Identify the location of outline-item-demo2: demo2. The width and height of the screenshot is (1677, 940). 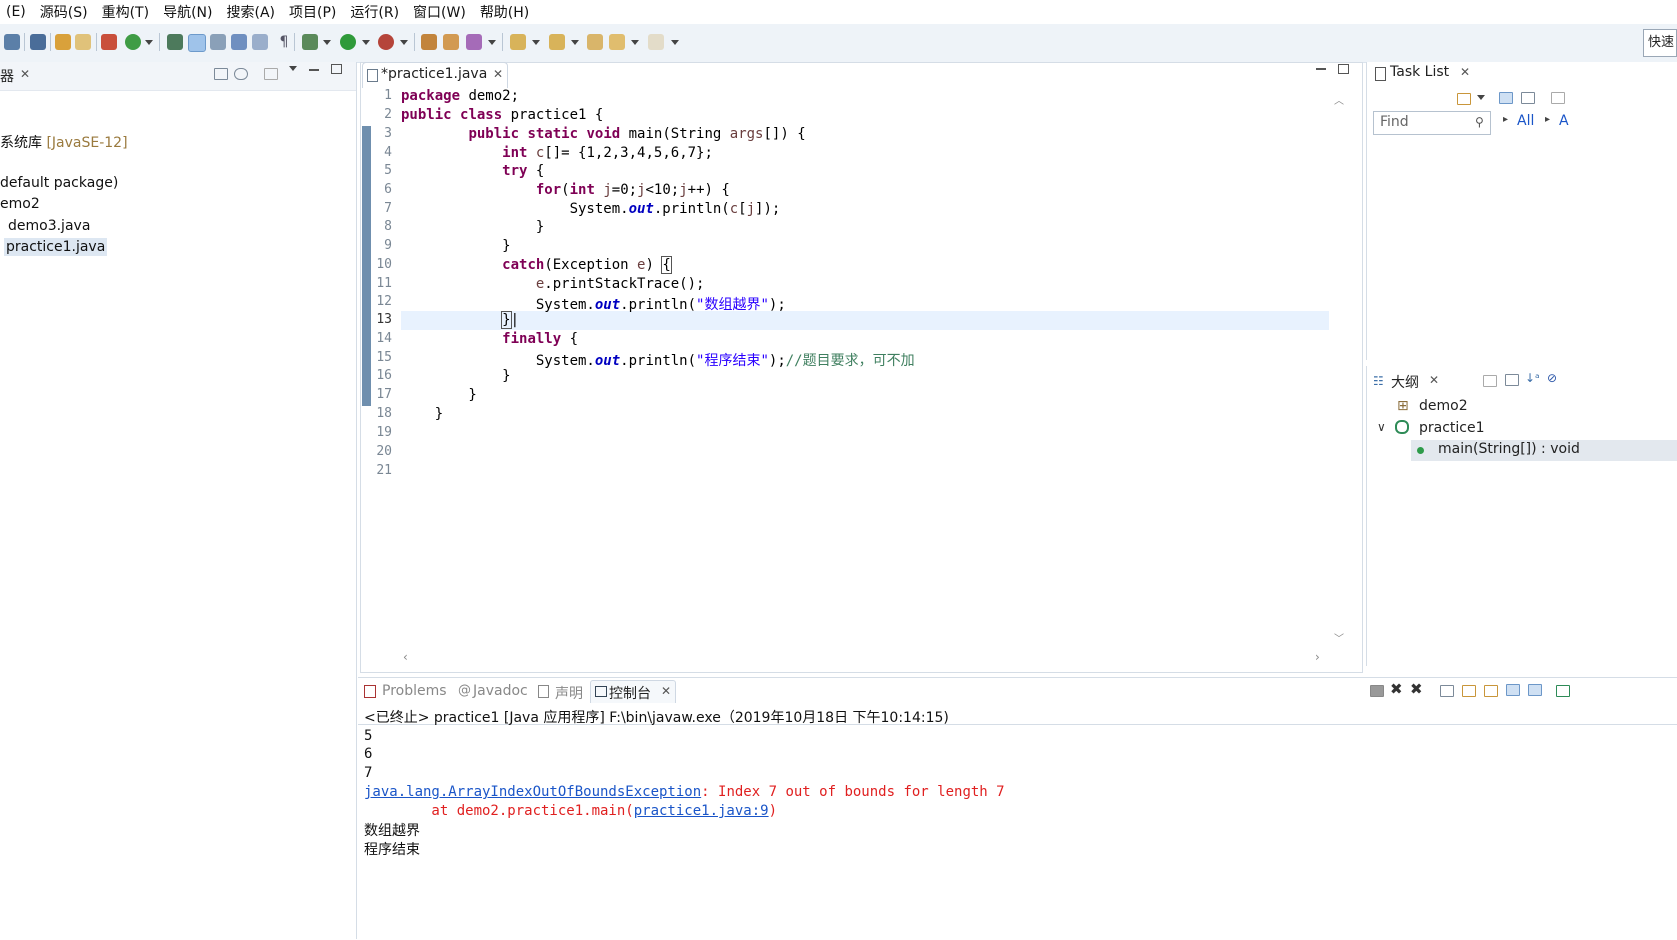
(1443, 406).